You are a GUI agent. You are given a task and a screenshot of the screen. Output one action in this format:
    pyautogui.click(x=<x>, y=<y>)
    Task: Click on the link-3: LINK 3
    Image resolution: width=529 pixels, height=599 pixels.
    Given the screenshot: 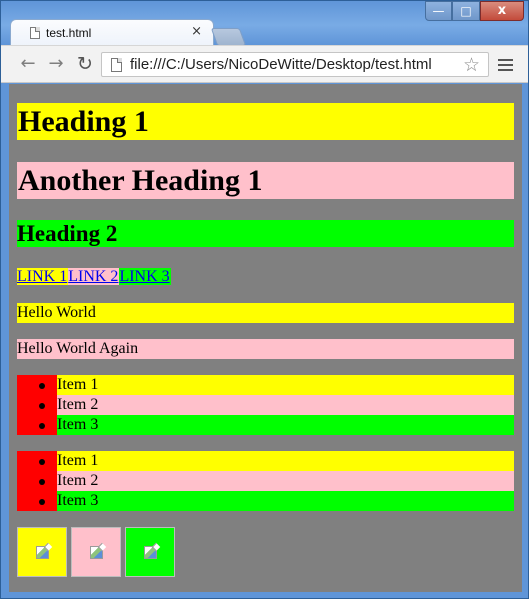 What is the action you would take?
    pyautogui.click(x=145, y=276)
    